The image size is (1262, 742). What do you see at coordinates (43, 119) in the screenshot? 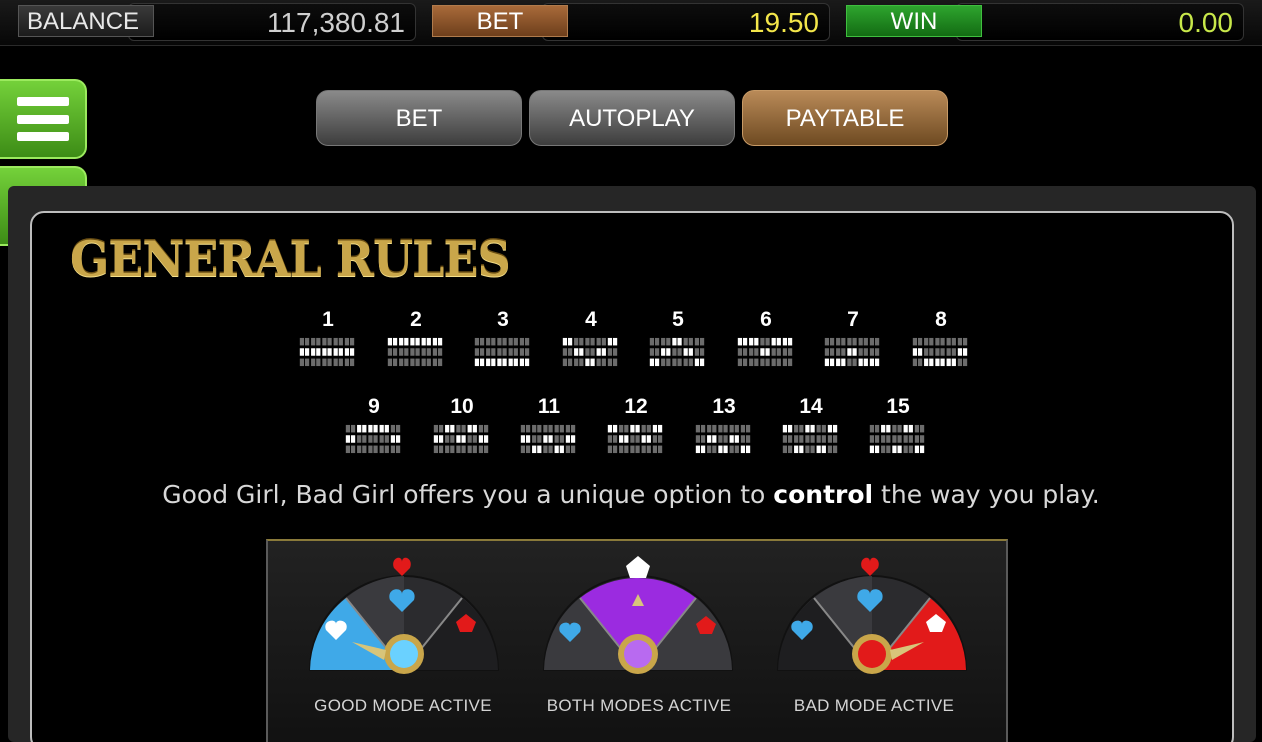
I see `menu-button` at bounding box center [43, 119].